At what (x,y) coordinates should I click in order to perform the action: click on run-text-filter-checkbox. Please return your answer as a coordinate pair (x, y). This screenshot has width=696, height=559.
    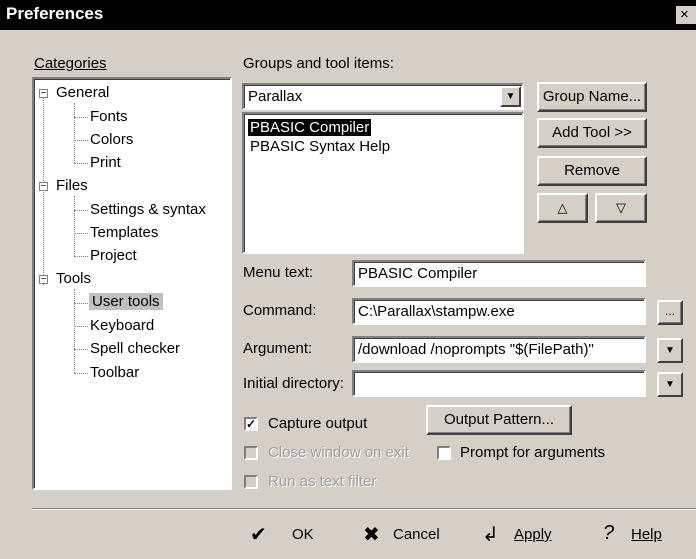
    Looking at the image, I should click on (251, 482).